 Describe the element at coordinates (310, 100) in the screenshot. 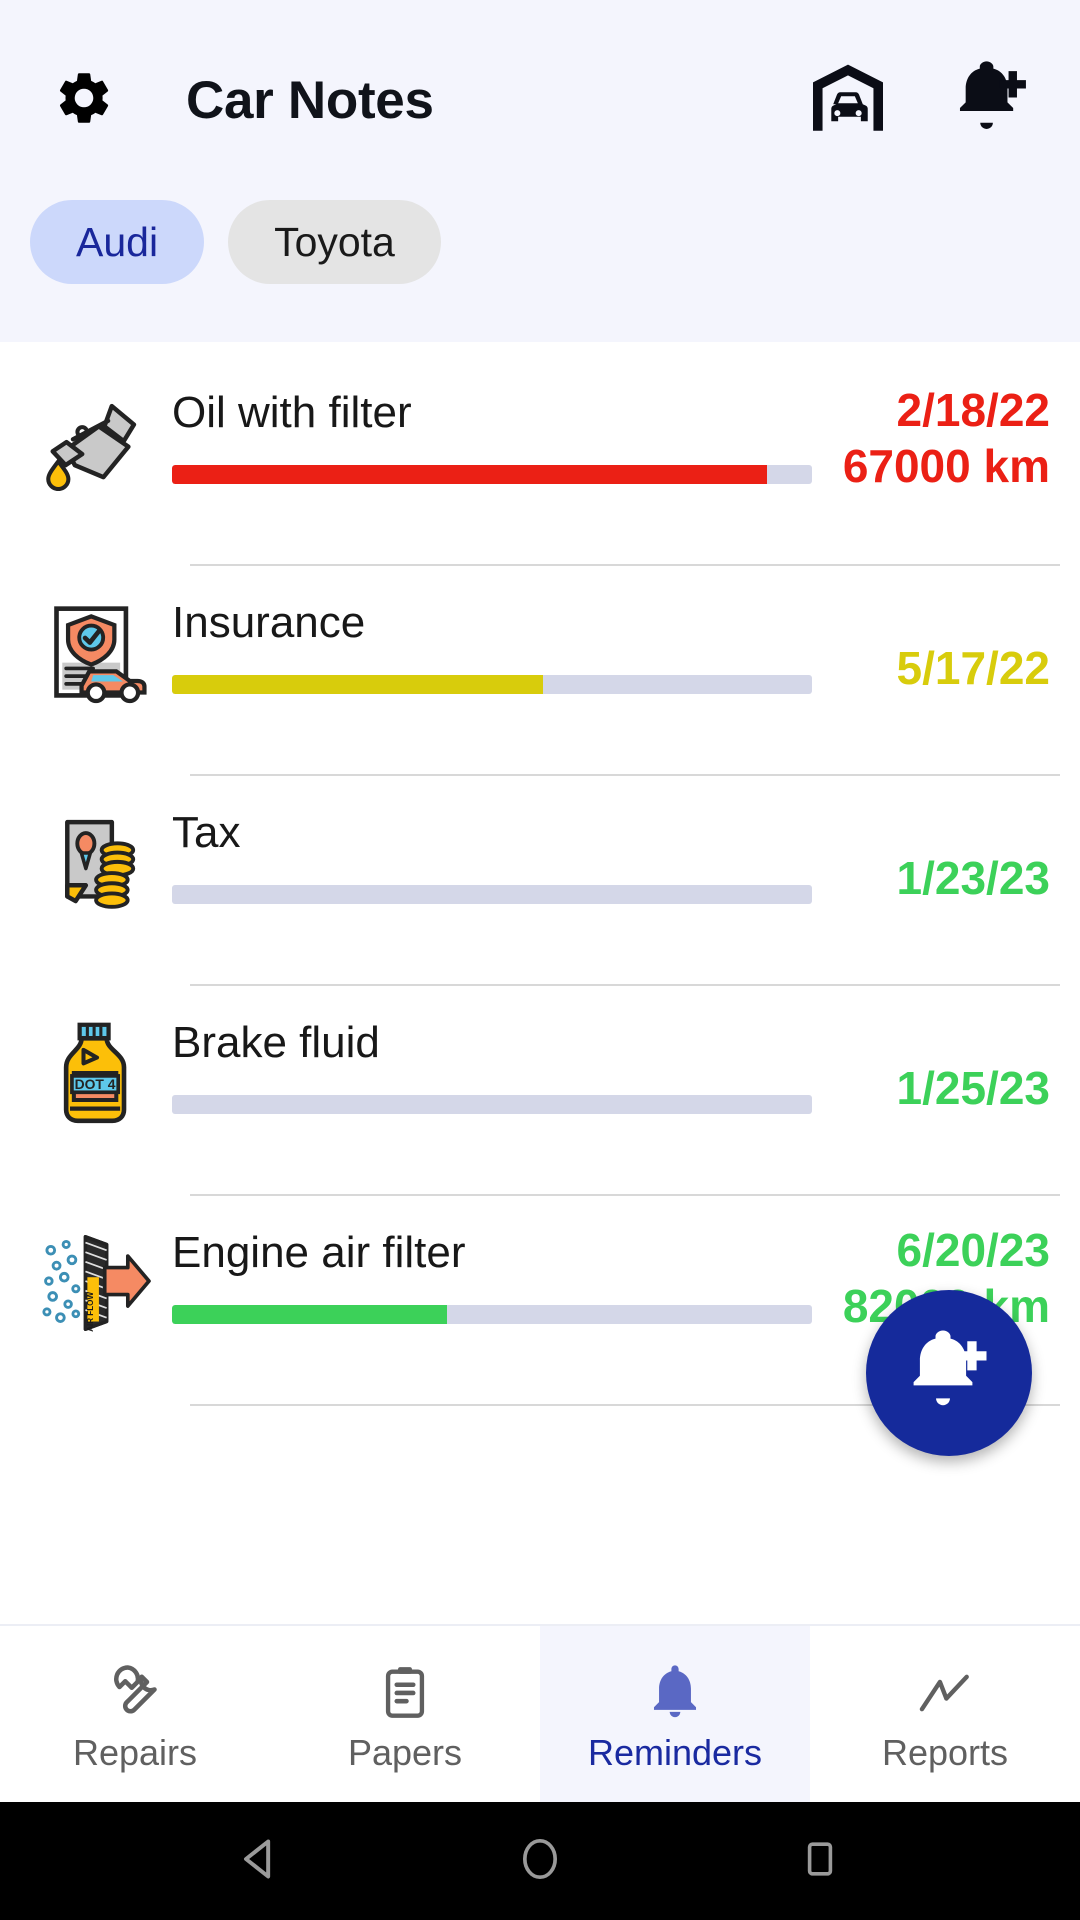

I see `page-title: Car Notes` at that location.